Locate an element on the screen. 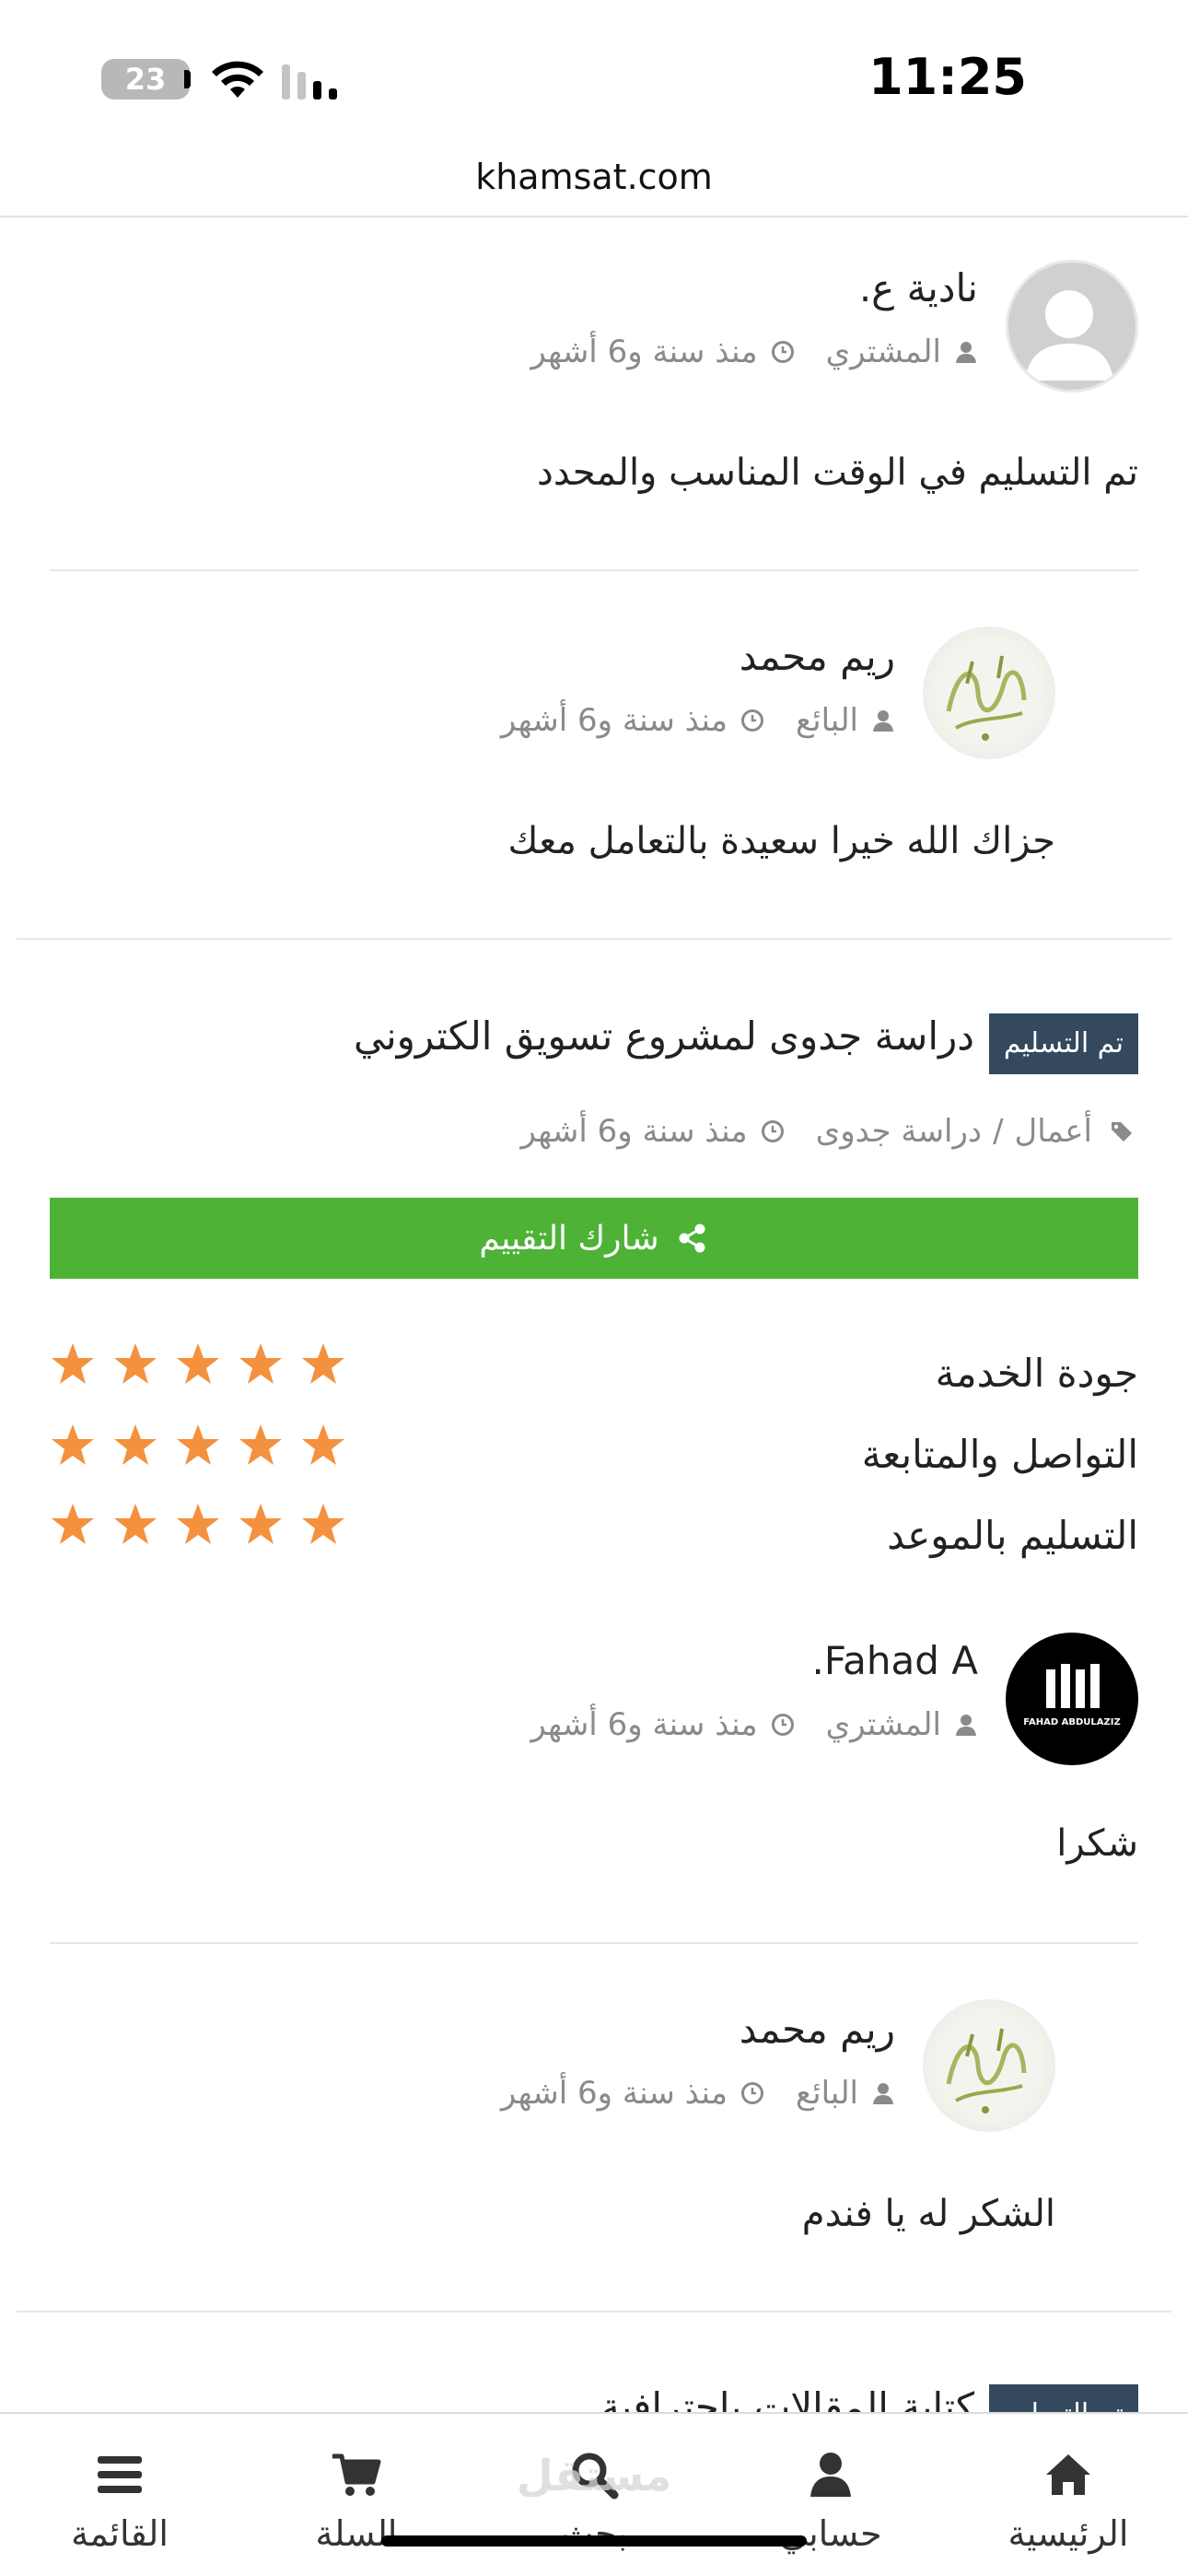  rating-stars-delivery is located at coordinates (198, 1525).